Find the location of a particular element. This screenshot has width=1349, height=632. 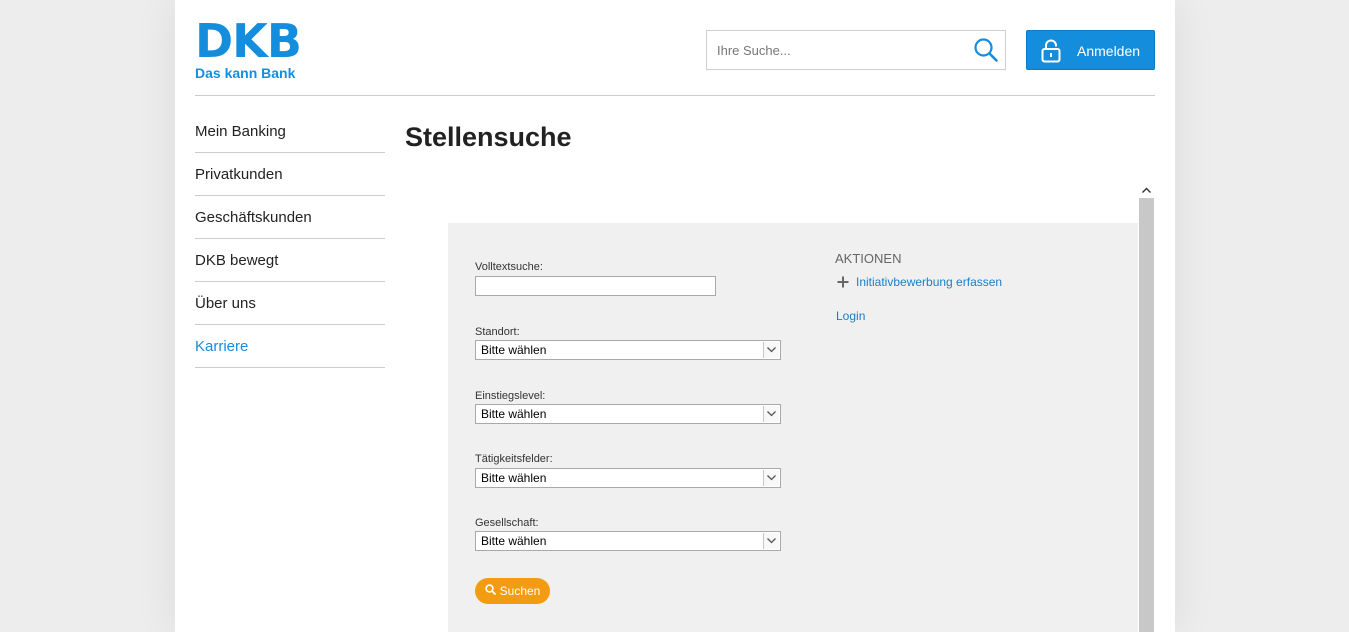

login-link: Login is located at coordinates (850, 316).